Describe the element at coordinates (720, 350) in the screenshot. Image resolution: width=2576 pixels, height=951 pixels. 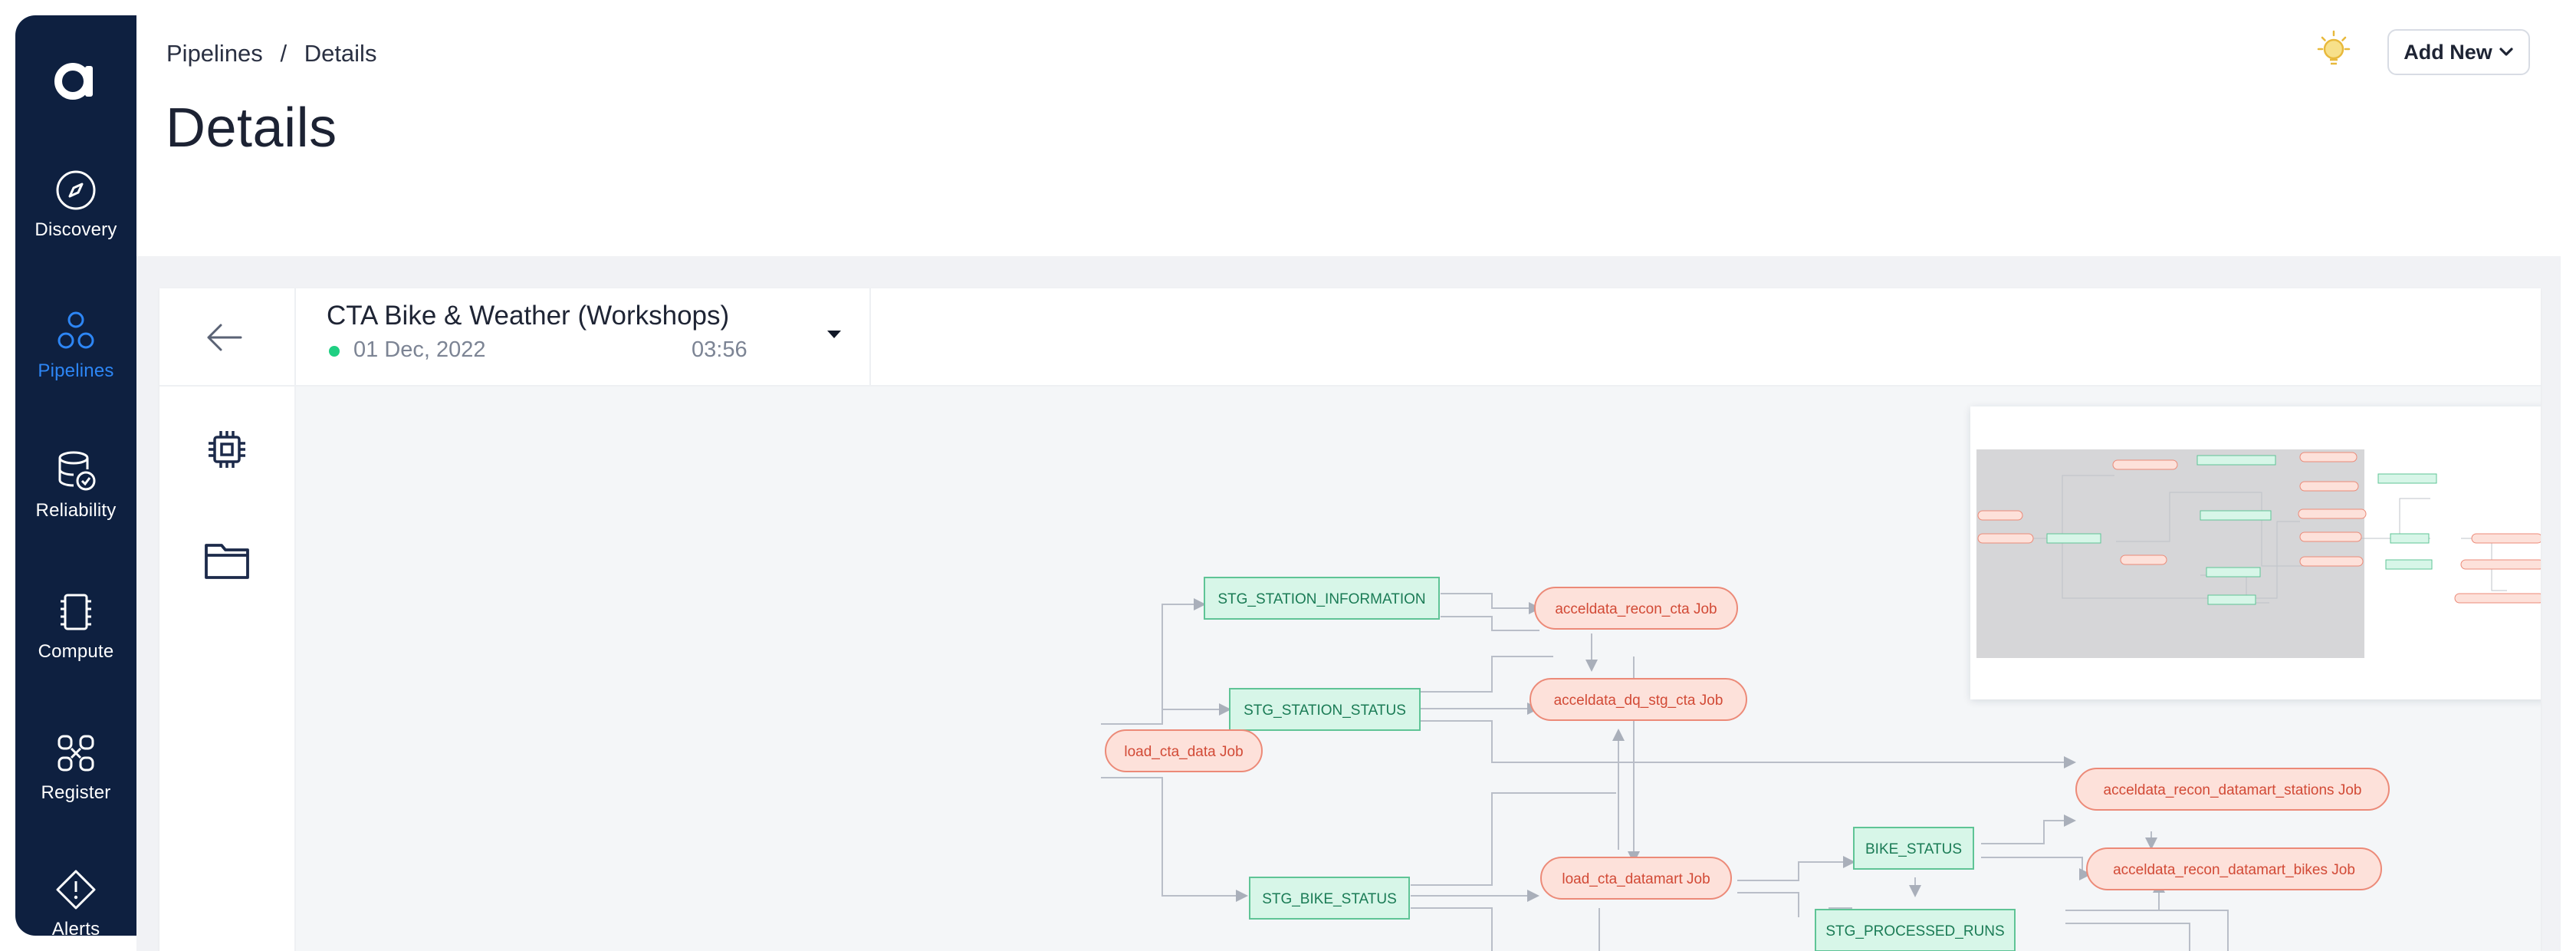
I see `run-time: 03:56` at that location.